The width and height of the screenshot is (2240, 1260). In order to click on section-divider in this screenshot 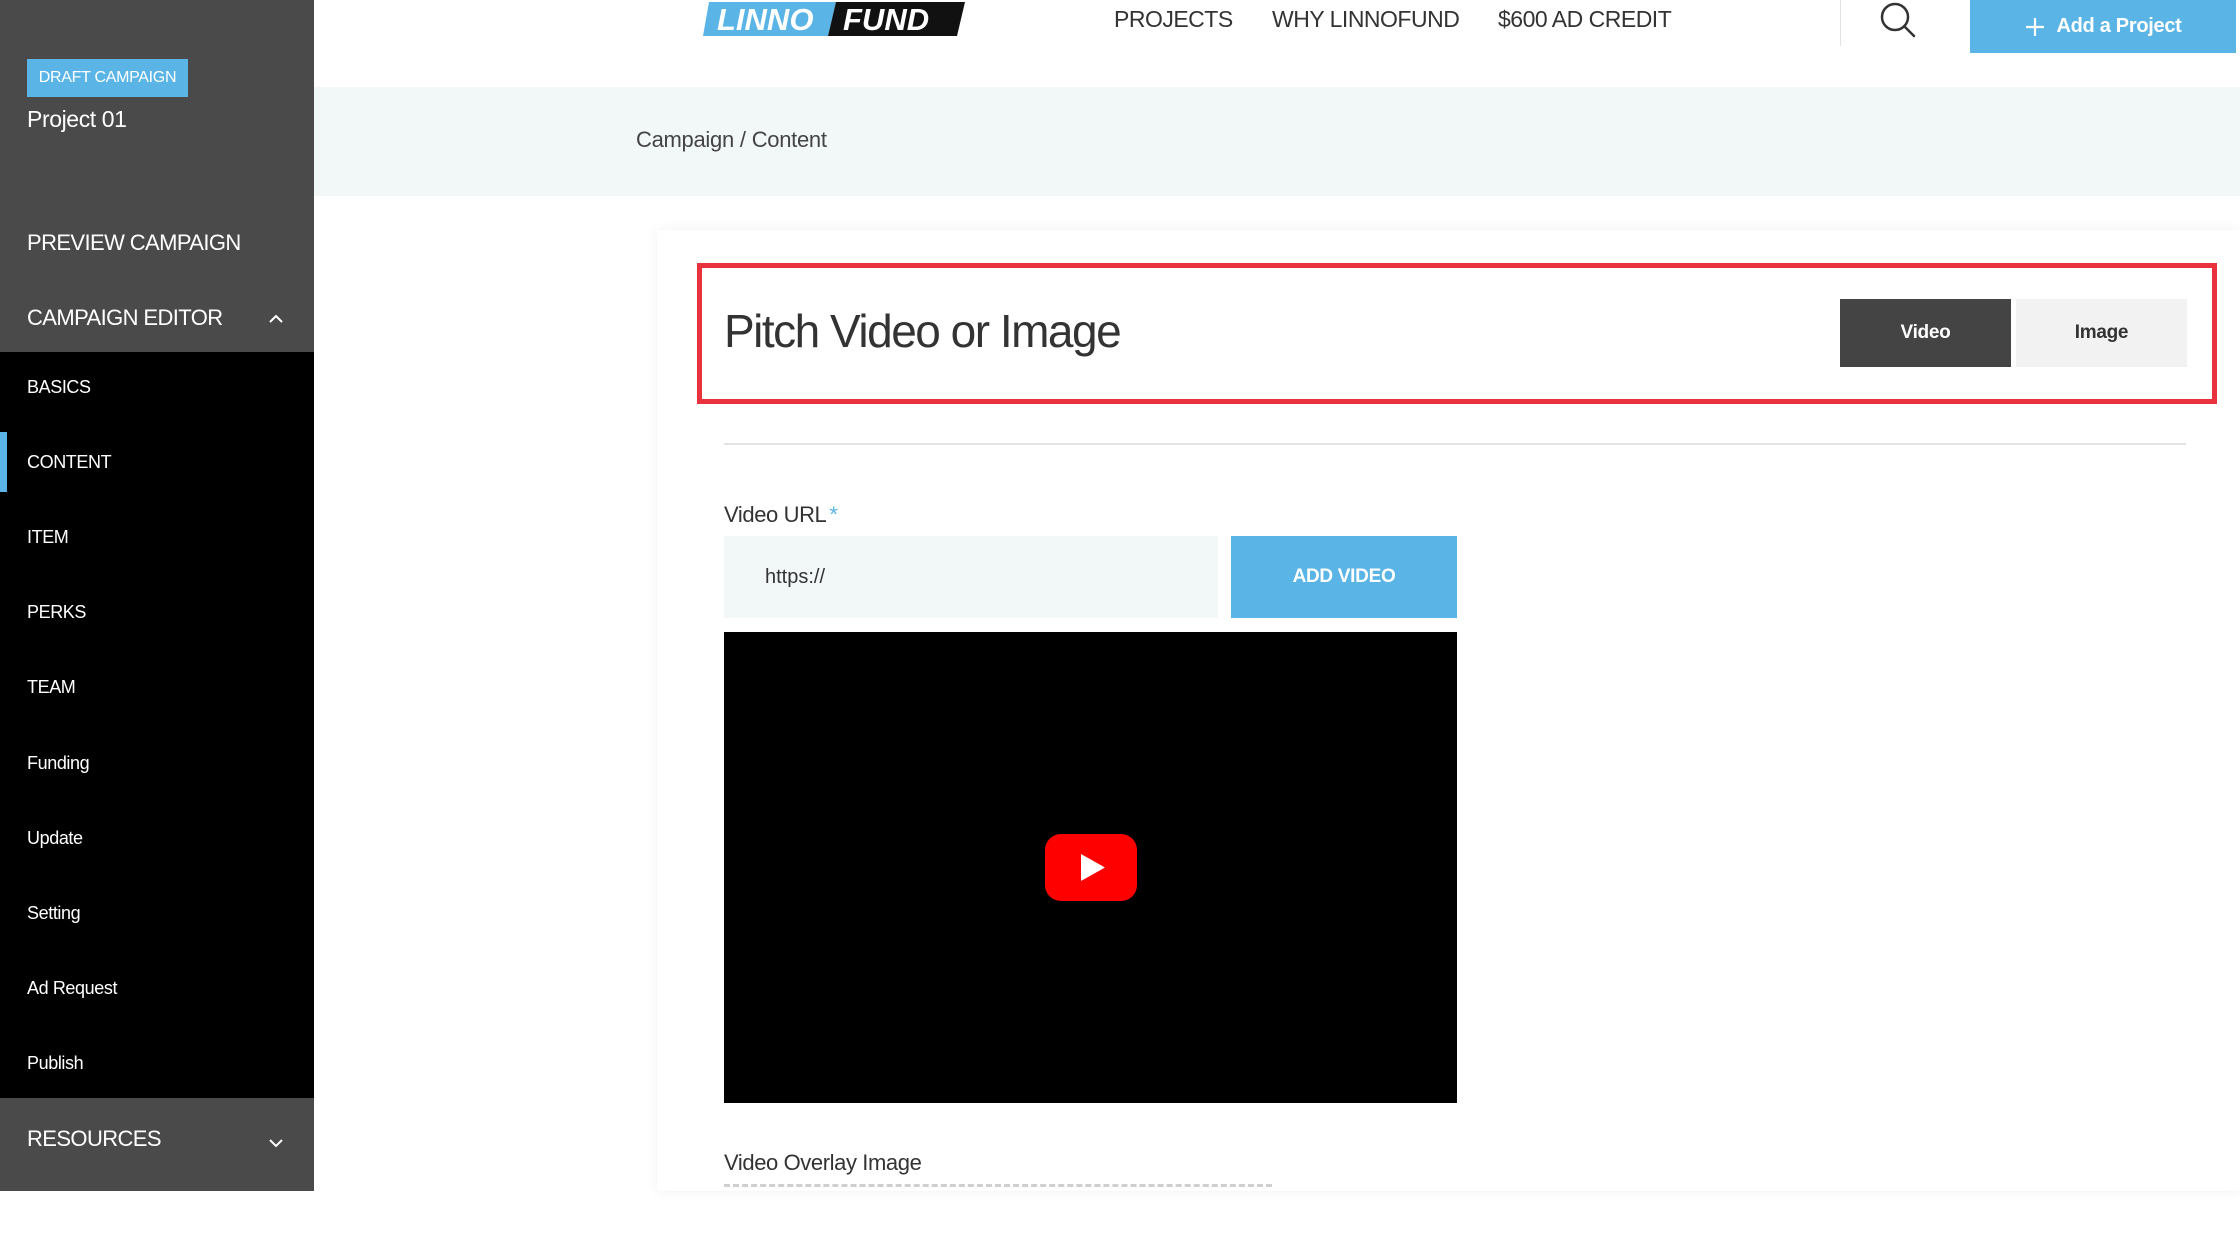, I will do `click(1455, 444)`.